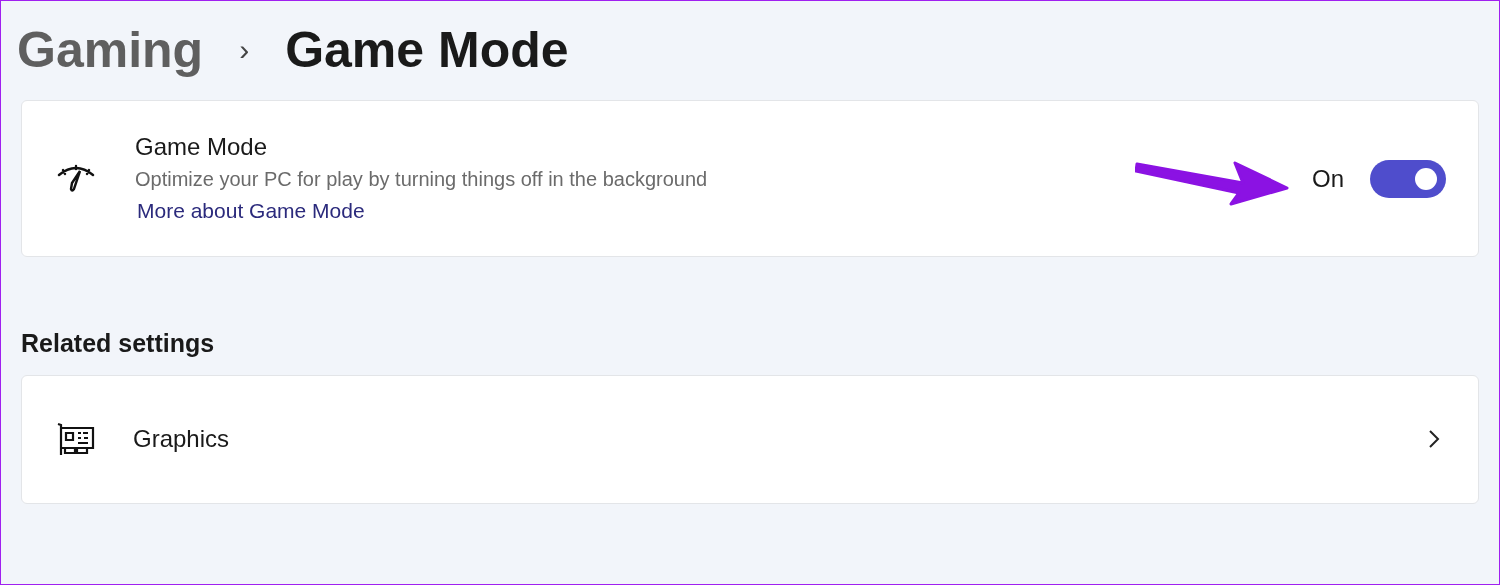  Describe the element at coordinates (427, 50) in the screenshot. I see `page-title: Game Mode` at that location.